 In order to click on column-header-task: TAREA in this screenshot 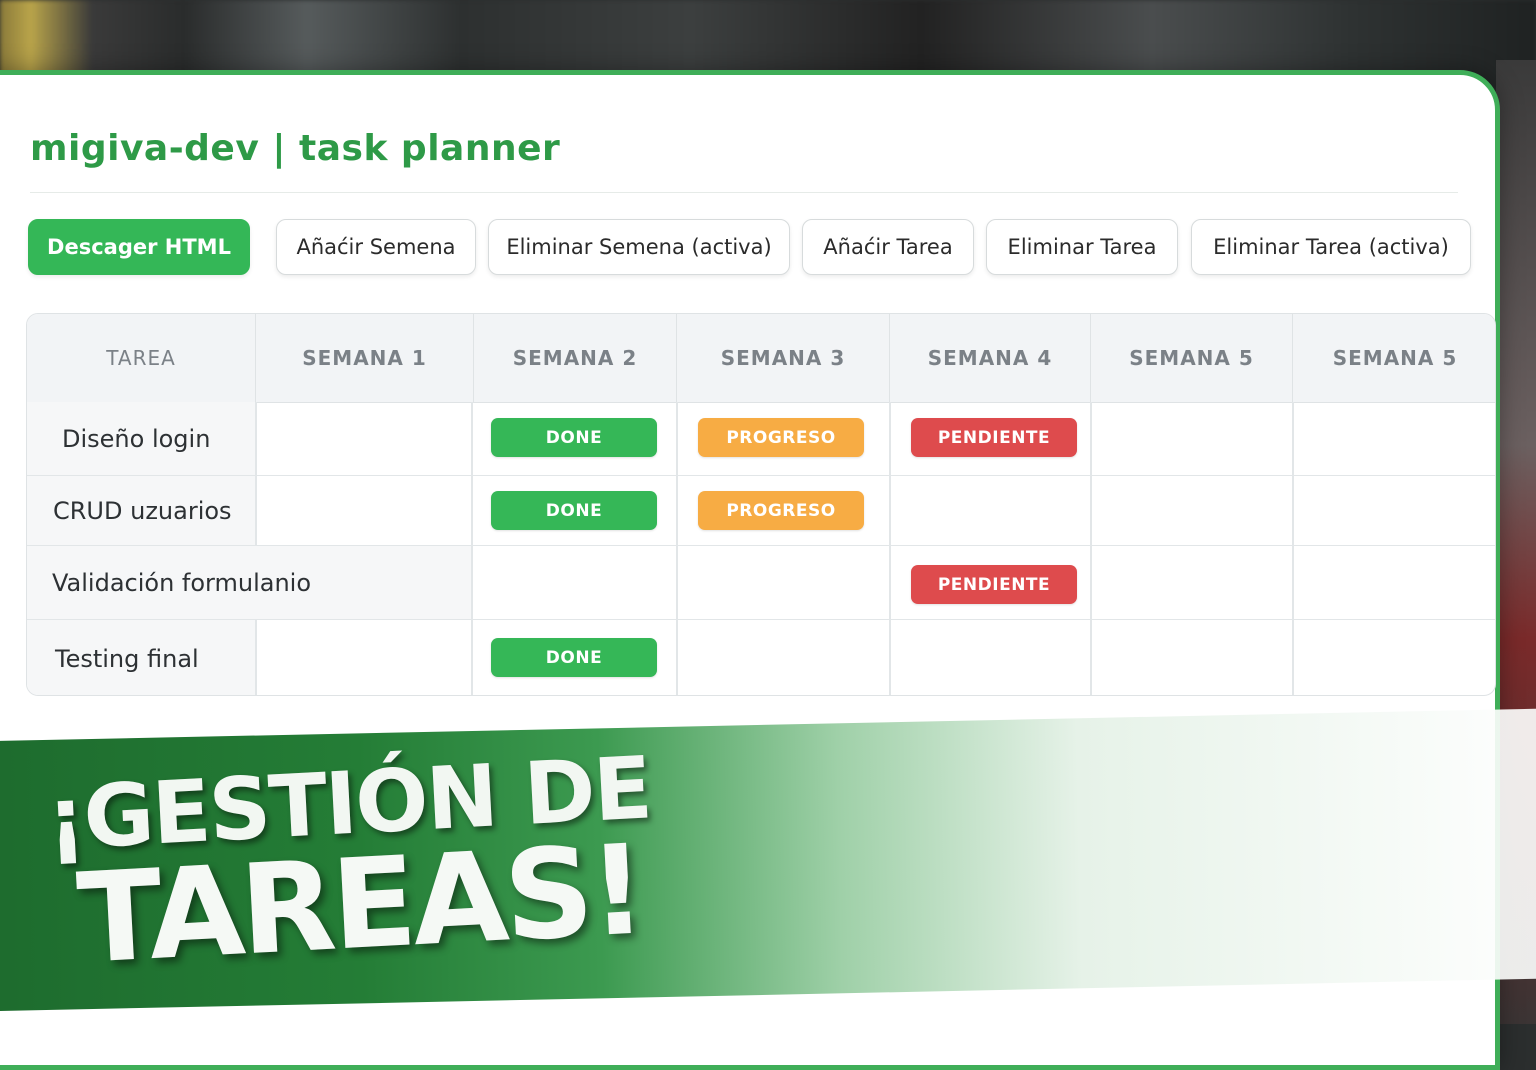, I will do `click(141, 358)`.